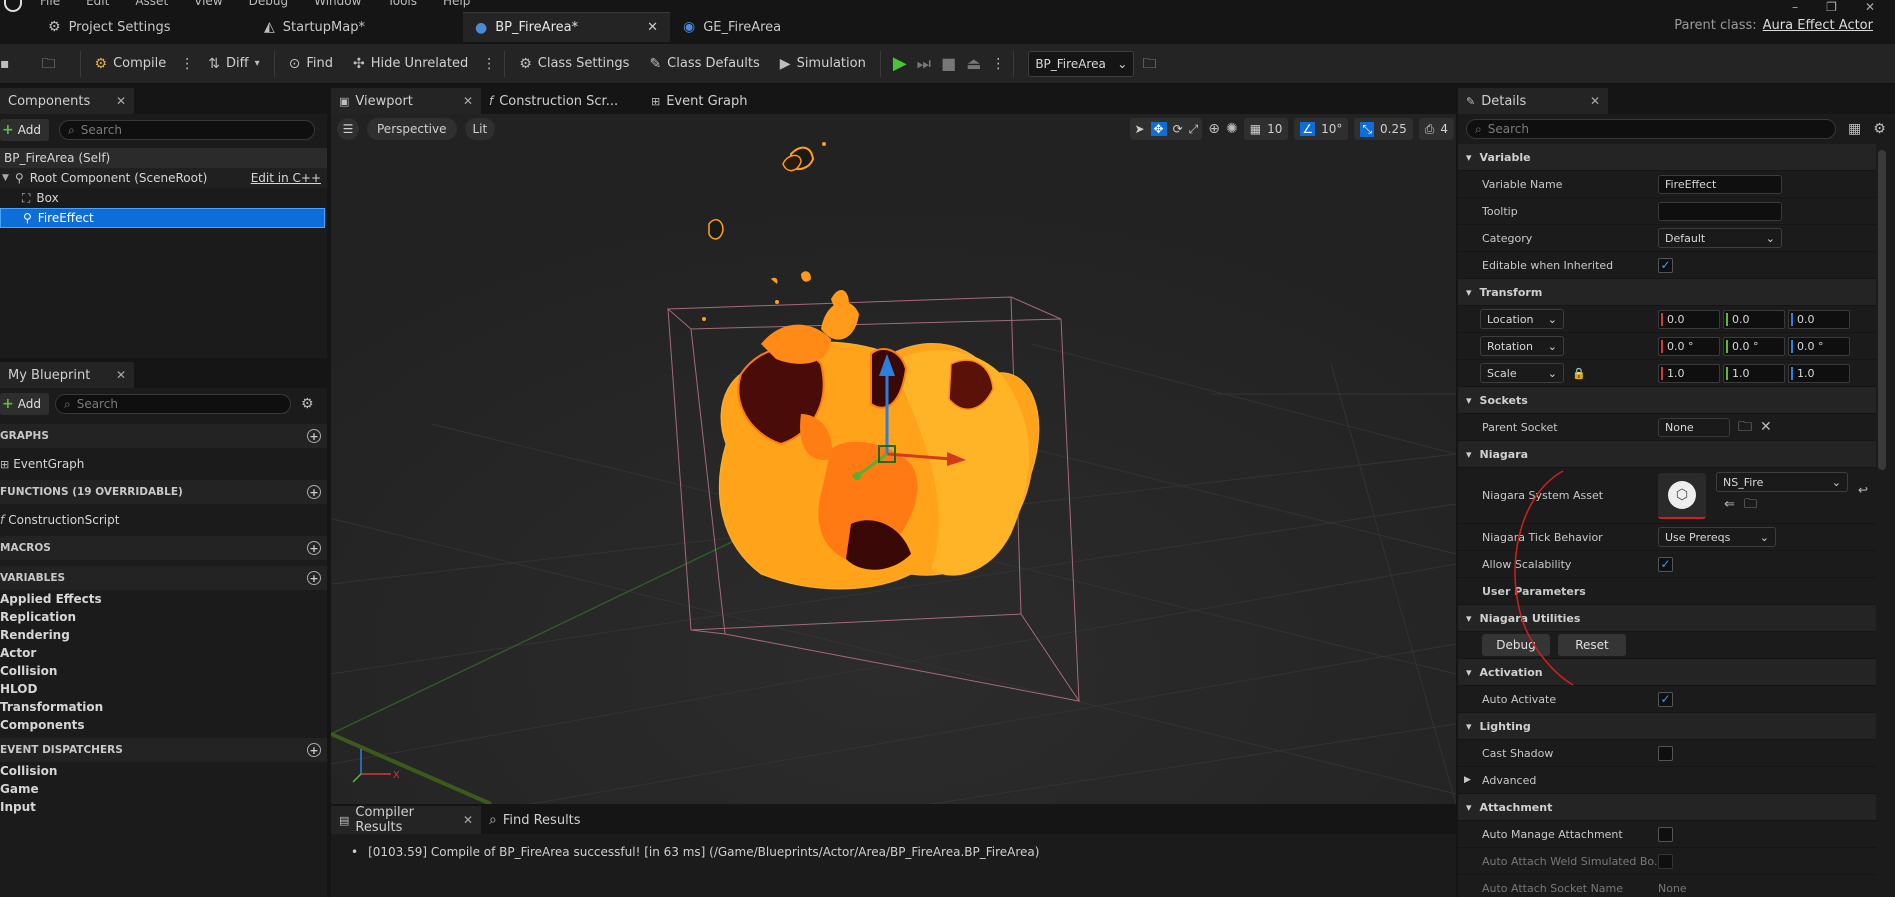  I want to click on add-component-button: + Add, so click(24, 130).